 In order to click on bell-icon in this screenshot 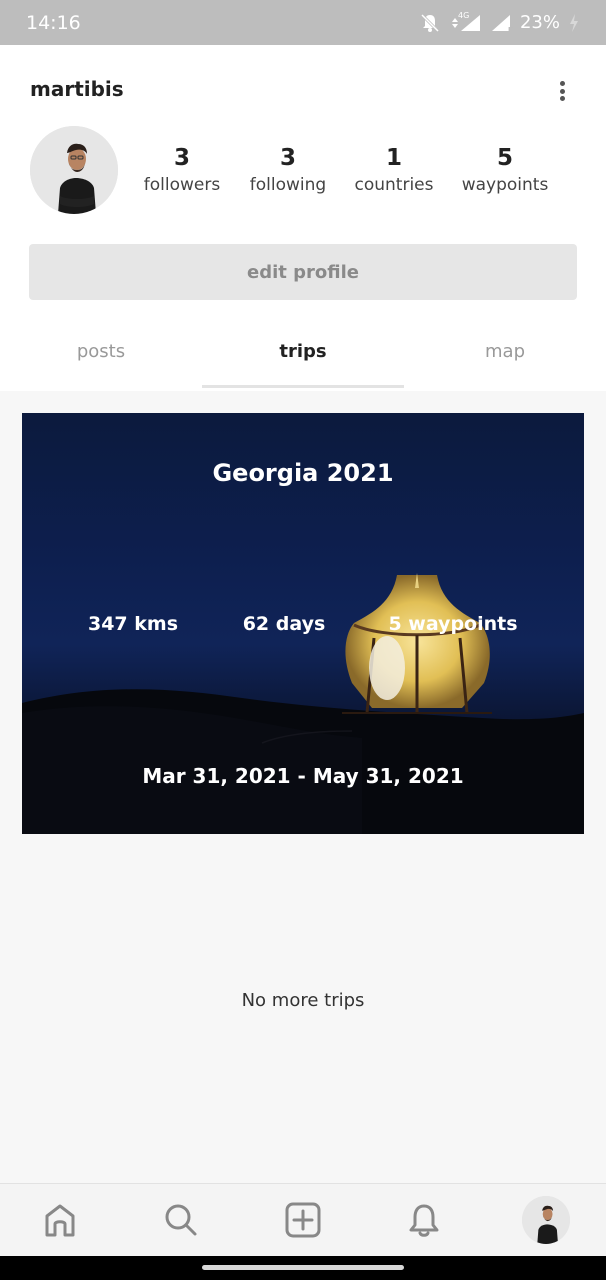, I will do `click(424, 1220)`.